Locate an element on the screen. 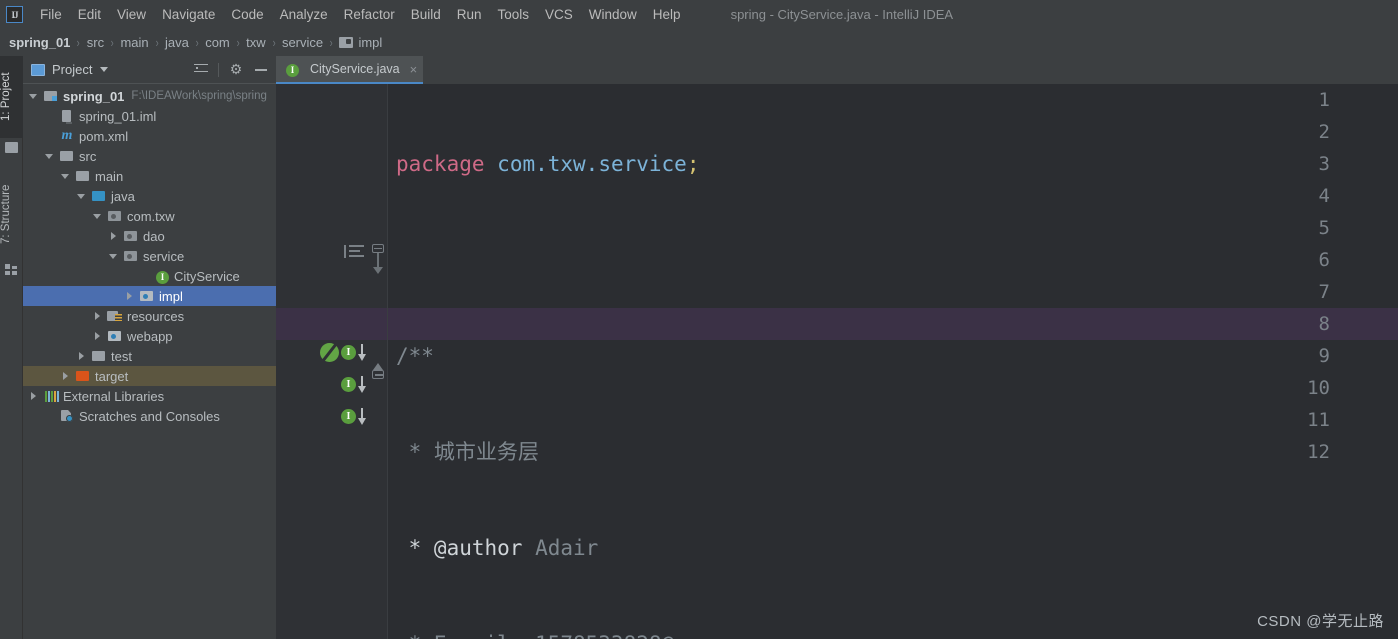  tree-row-service: service is located at coordinates (149, 256).